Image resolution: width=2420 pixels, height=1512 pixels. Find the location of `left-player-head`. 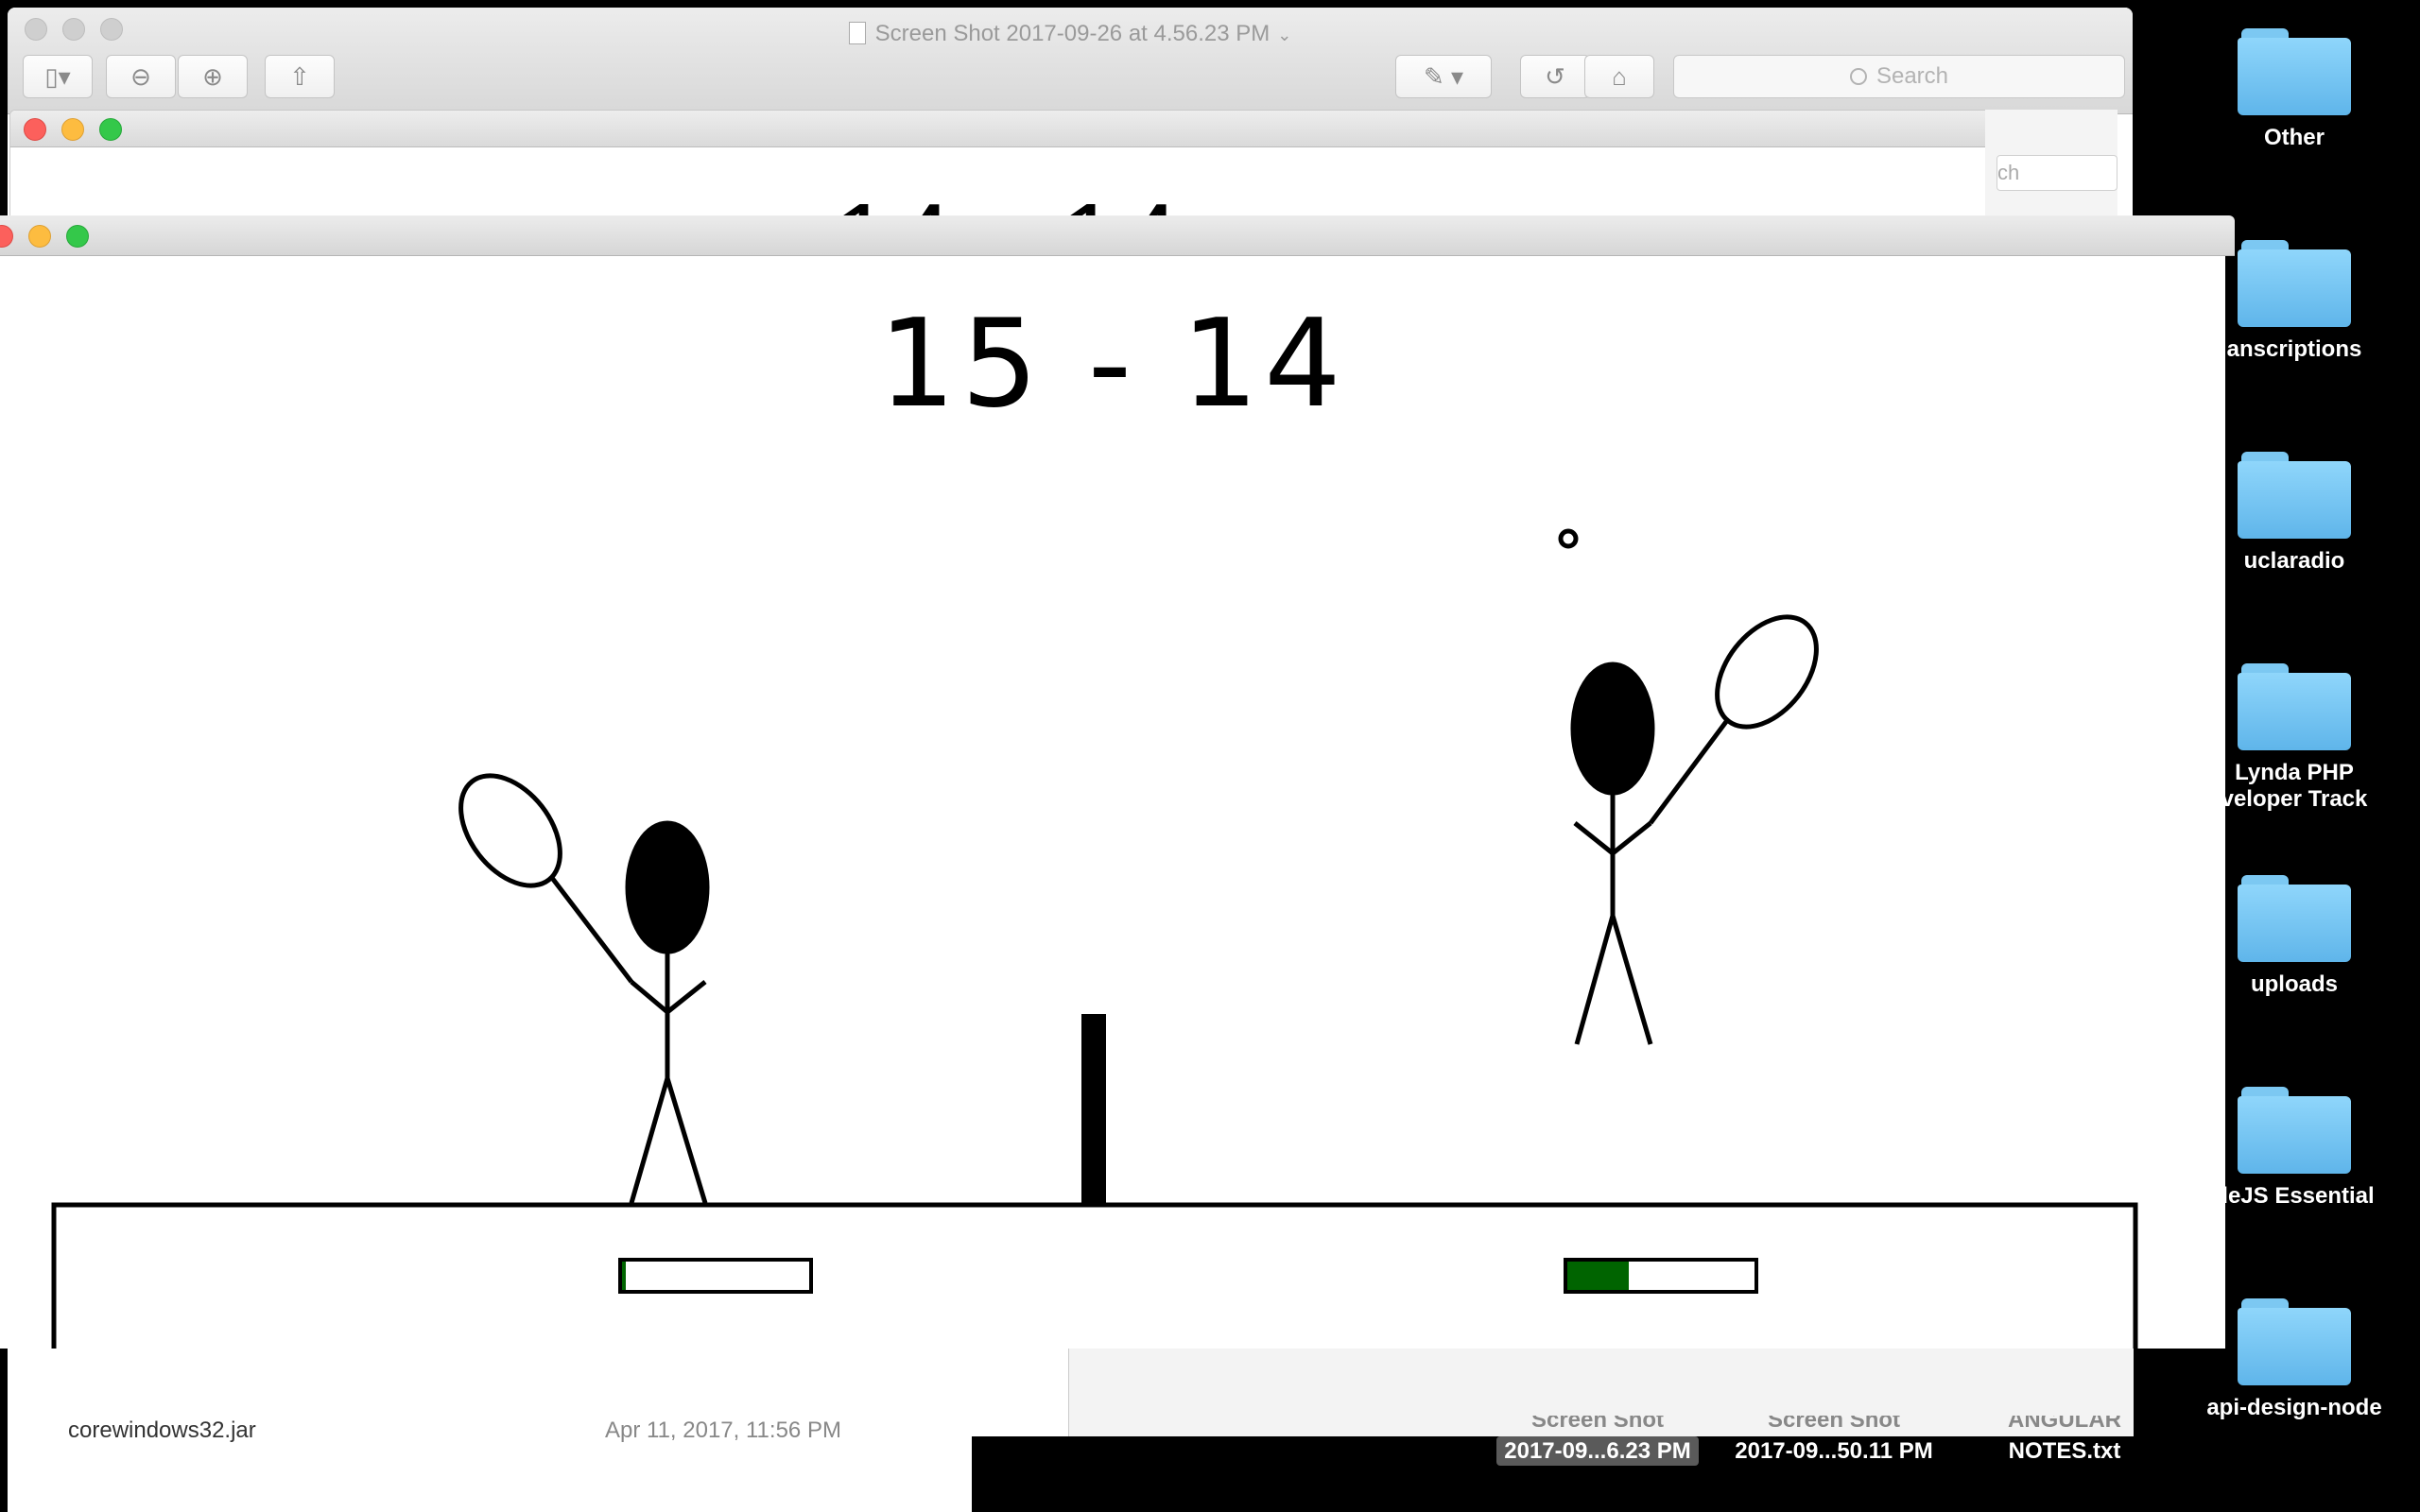

left-player-head is located at coordinates (667, 887).